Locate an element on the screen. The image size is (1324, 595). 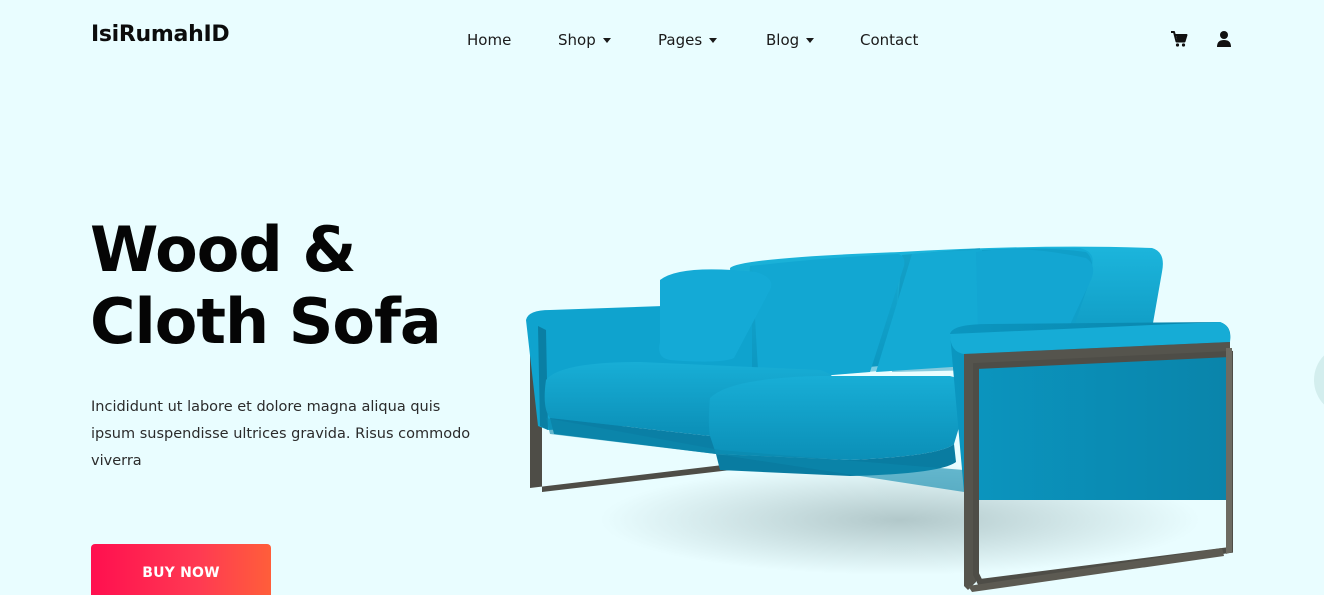
nav-label: Shop is located at coordinates (577, 40).